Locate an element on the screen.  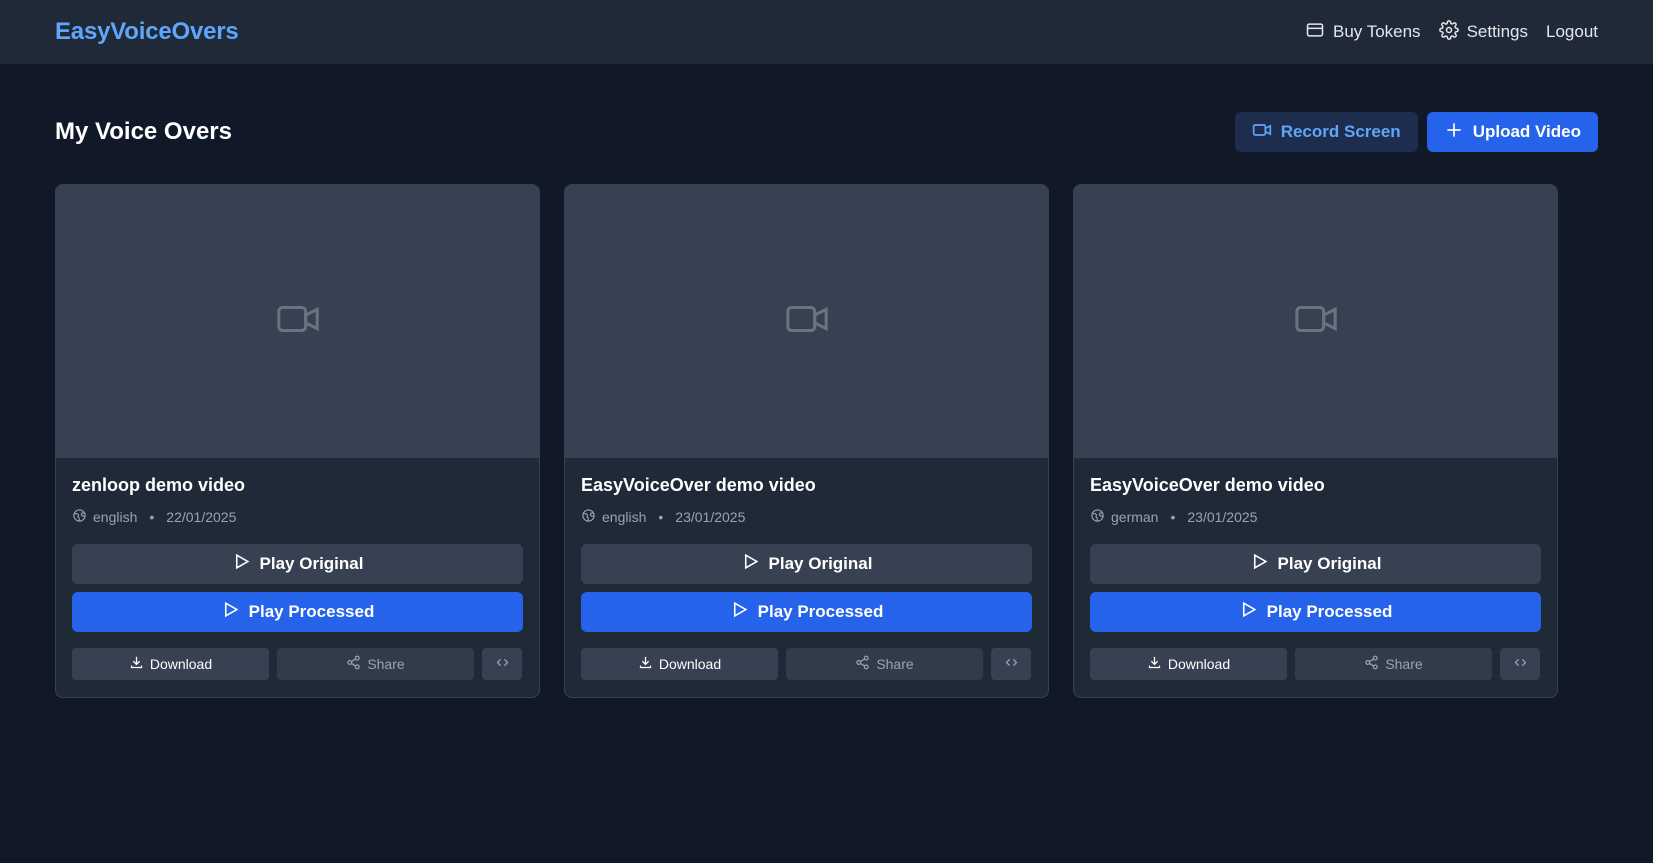
video-title: zenloop demo video is located at coordinates (159, 485).